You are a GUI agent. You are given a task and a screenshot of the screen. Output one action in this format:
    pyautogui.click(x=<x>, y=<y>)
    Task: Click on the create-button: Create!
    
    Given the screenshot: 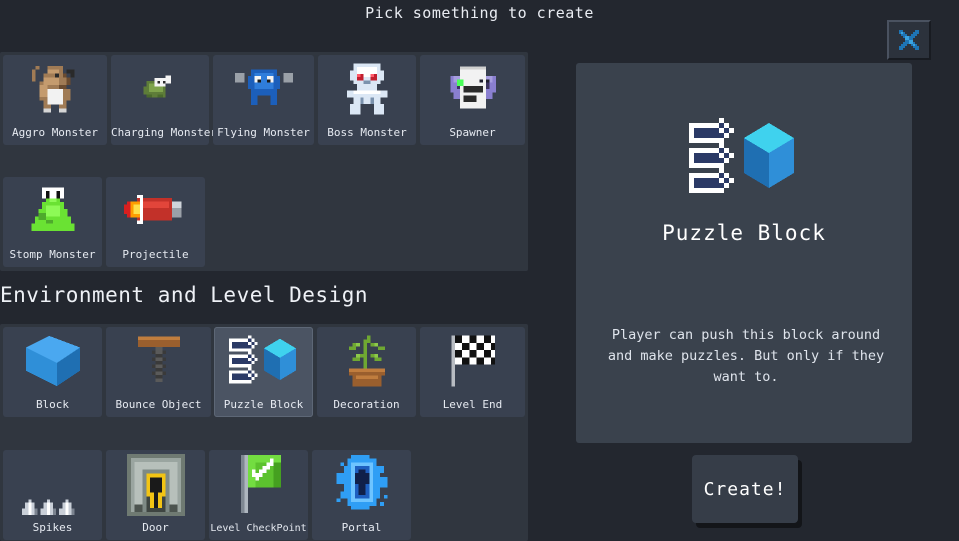 What is the action you would take?
    pyautogui.click(x=745, y=489)
    